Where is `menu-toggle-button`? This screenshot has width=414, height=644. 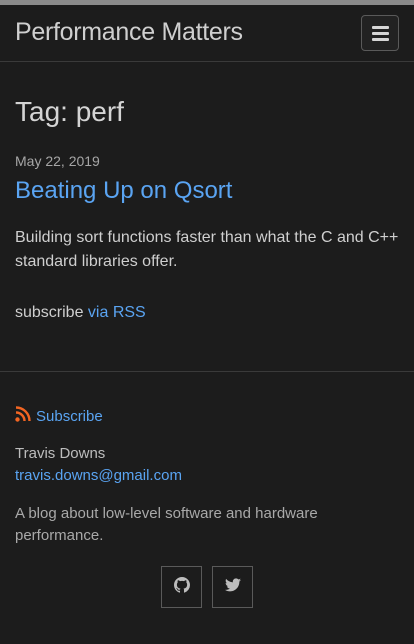 menu-toggle-button is located at coordinates (380, 33).